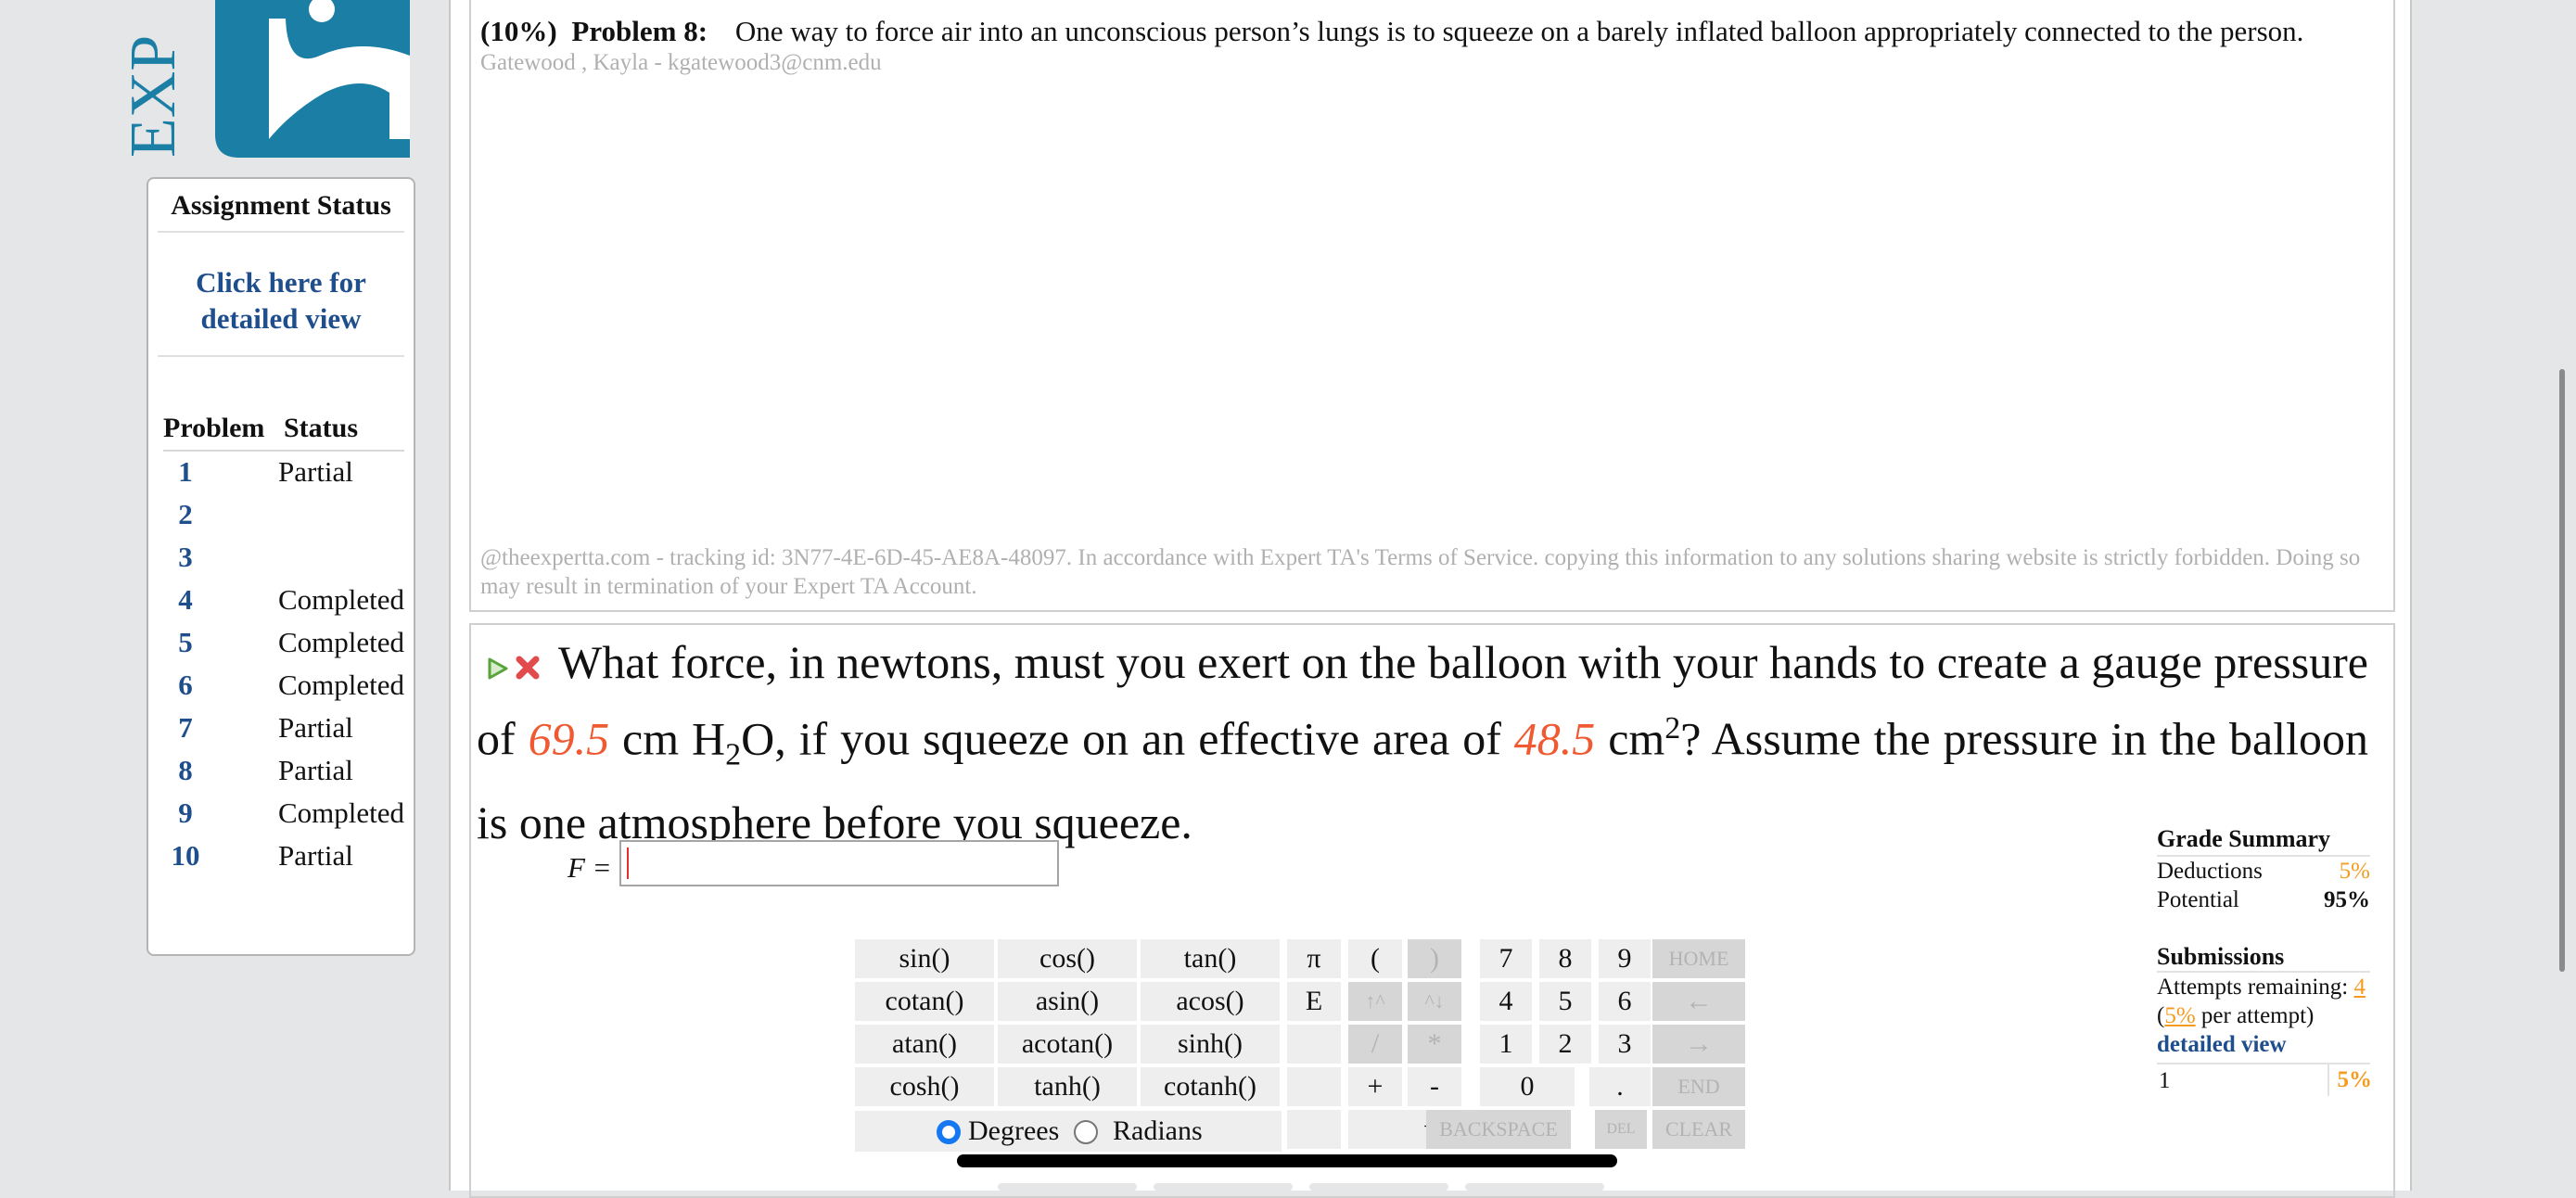 Image resolution: width=2576 pixels, height=1198 pixels. I want to click on hint-triangle-icon, so click(497, 669).